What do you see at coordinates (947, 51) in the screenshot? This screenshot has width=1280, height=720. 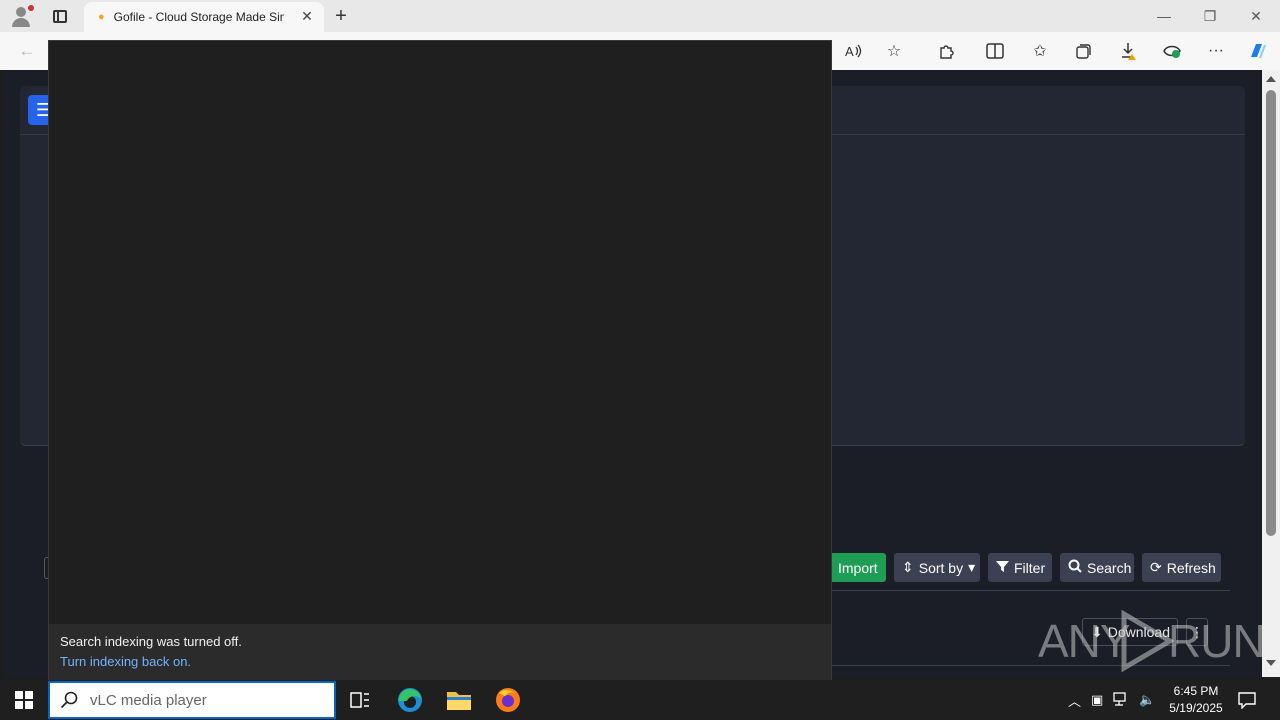 I see `extensions-icon` at bounding box center [947, 51].